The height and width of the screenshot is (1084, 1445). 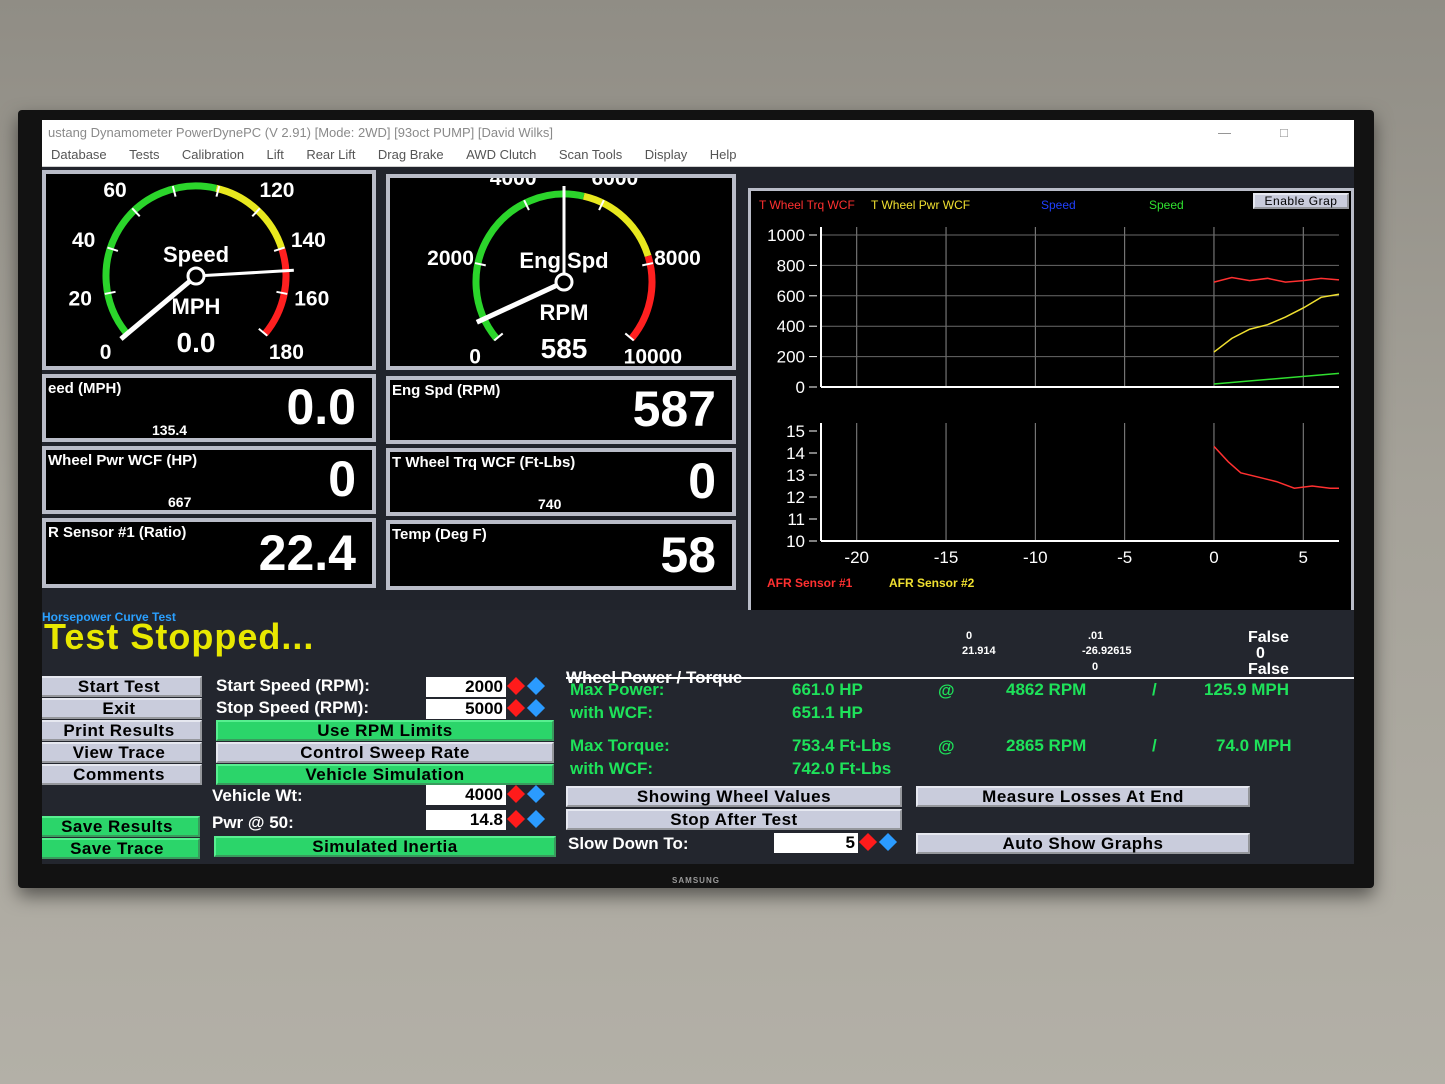 What do you see at coordinates (561, 410) in the screenshot?
I see `eng-spd-readout: Eng Spd (RPM) 587` at bounding box center [561, 410].